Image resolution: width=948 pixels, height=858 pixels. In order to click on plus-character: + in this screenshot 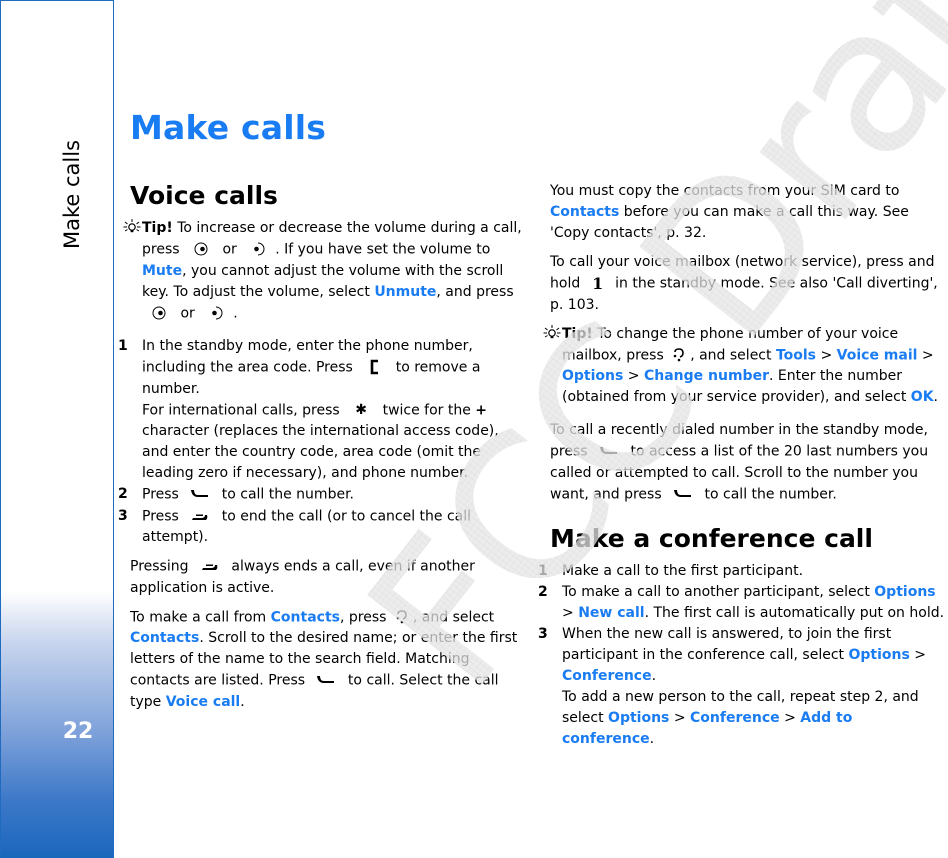, I will do `click(481, 410)`.